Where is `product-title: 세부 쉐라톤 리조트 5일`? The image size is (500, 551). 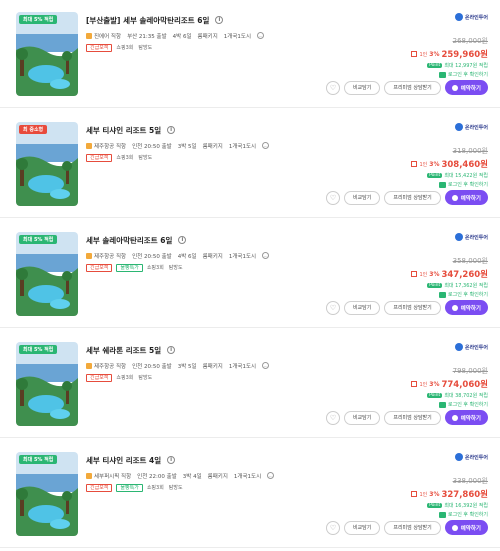
product-title: 세부 쉐라톤 리조트 5일 is located at coordinates (123, 350).